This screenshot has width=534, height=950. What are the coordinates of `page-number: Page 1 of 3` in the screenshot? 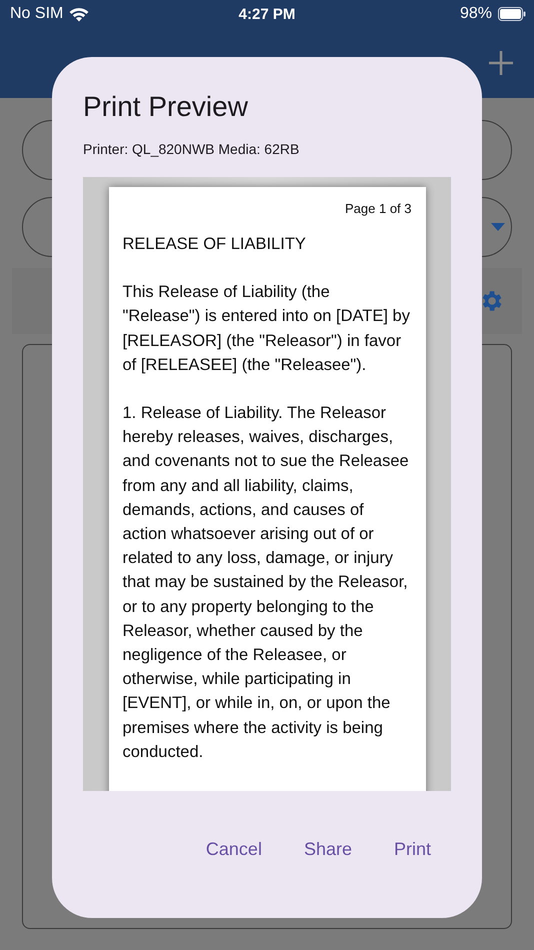 It's located at (378, 208).